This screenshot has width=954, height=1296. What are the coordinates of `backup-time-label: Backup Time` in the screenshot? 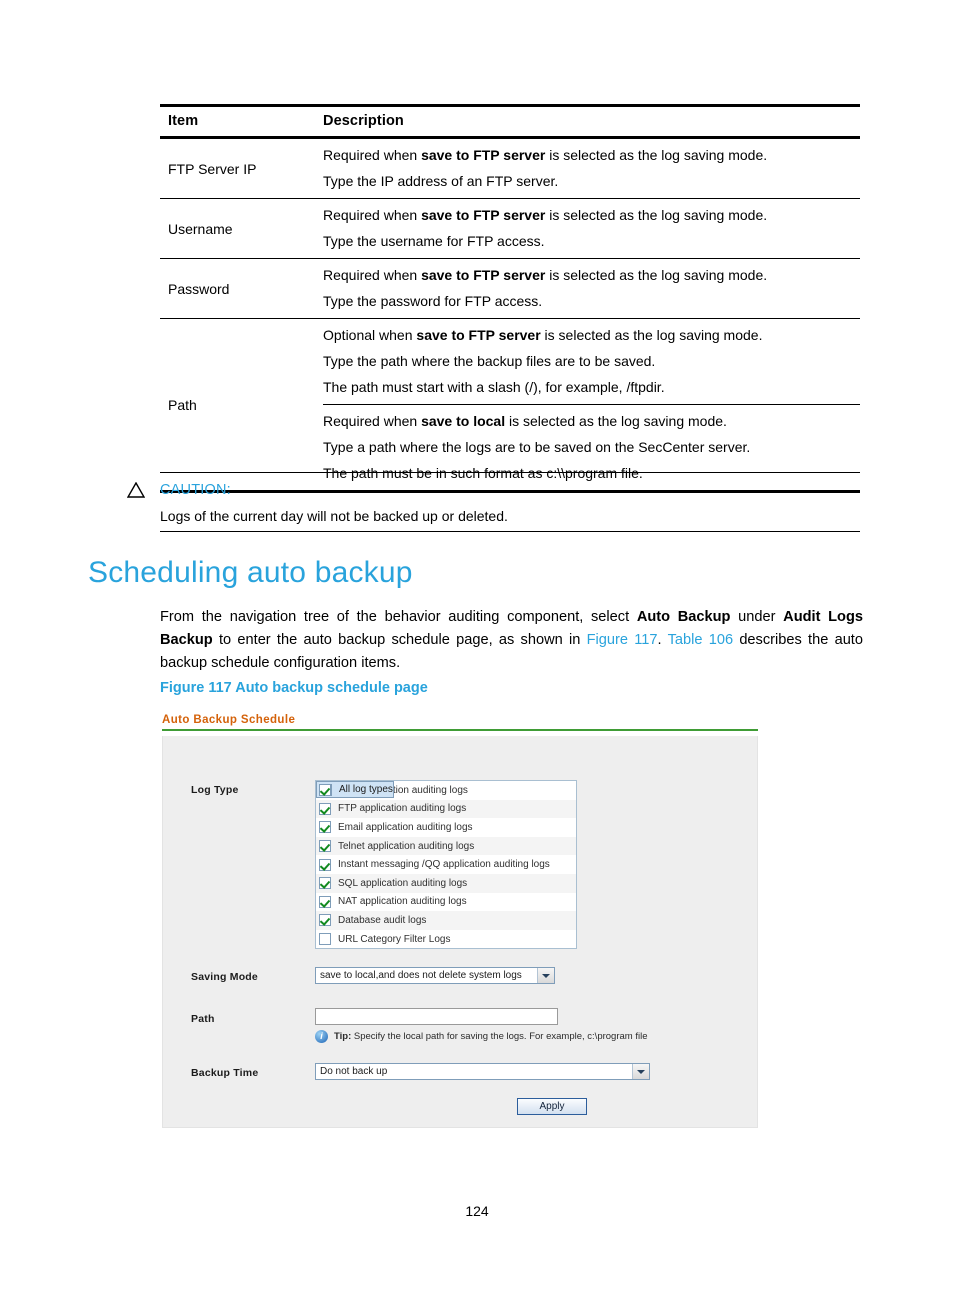 It's located at (225, 1073).